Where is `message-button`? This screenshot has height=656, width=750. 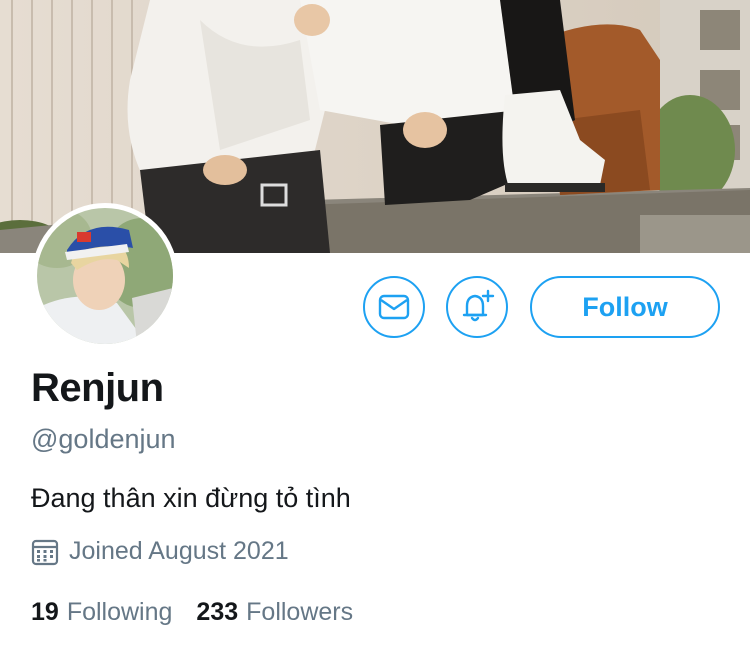 message-button is located at coordinates (394, 307).